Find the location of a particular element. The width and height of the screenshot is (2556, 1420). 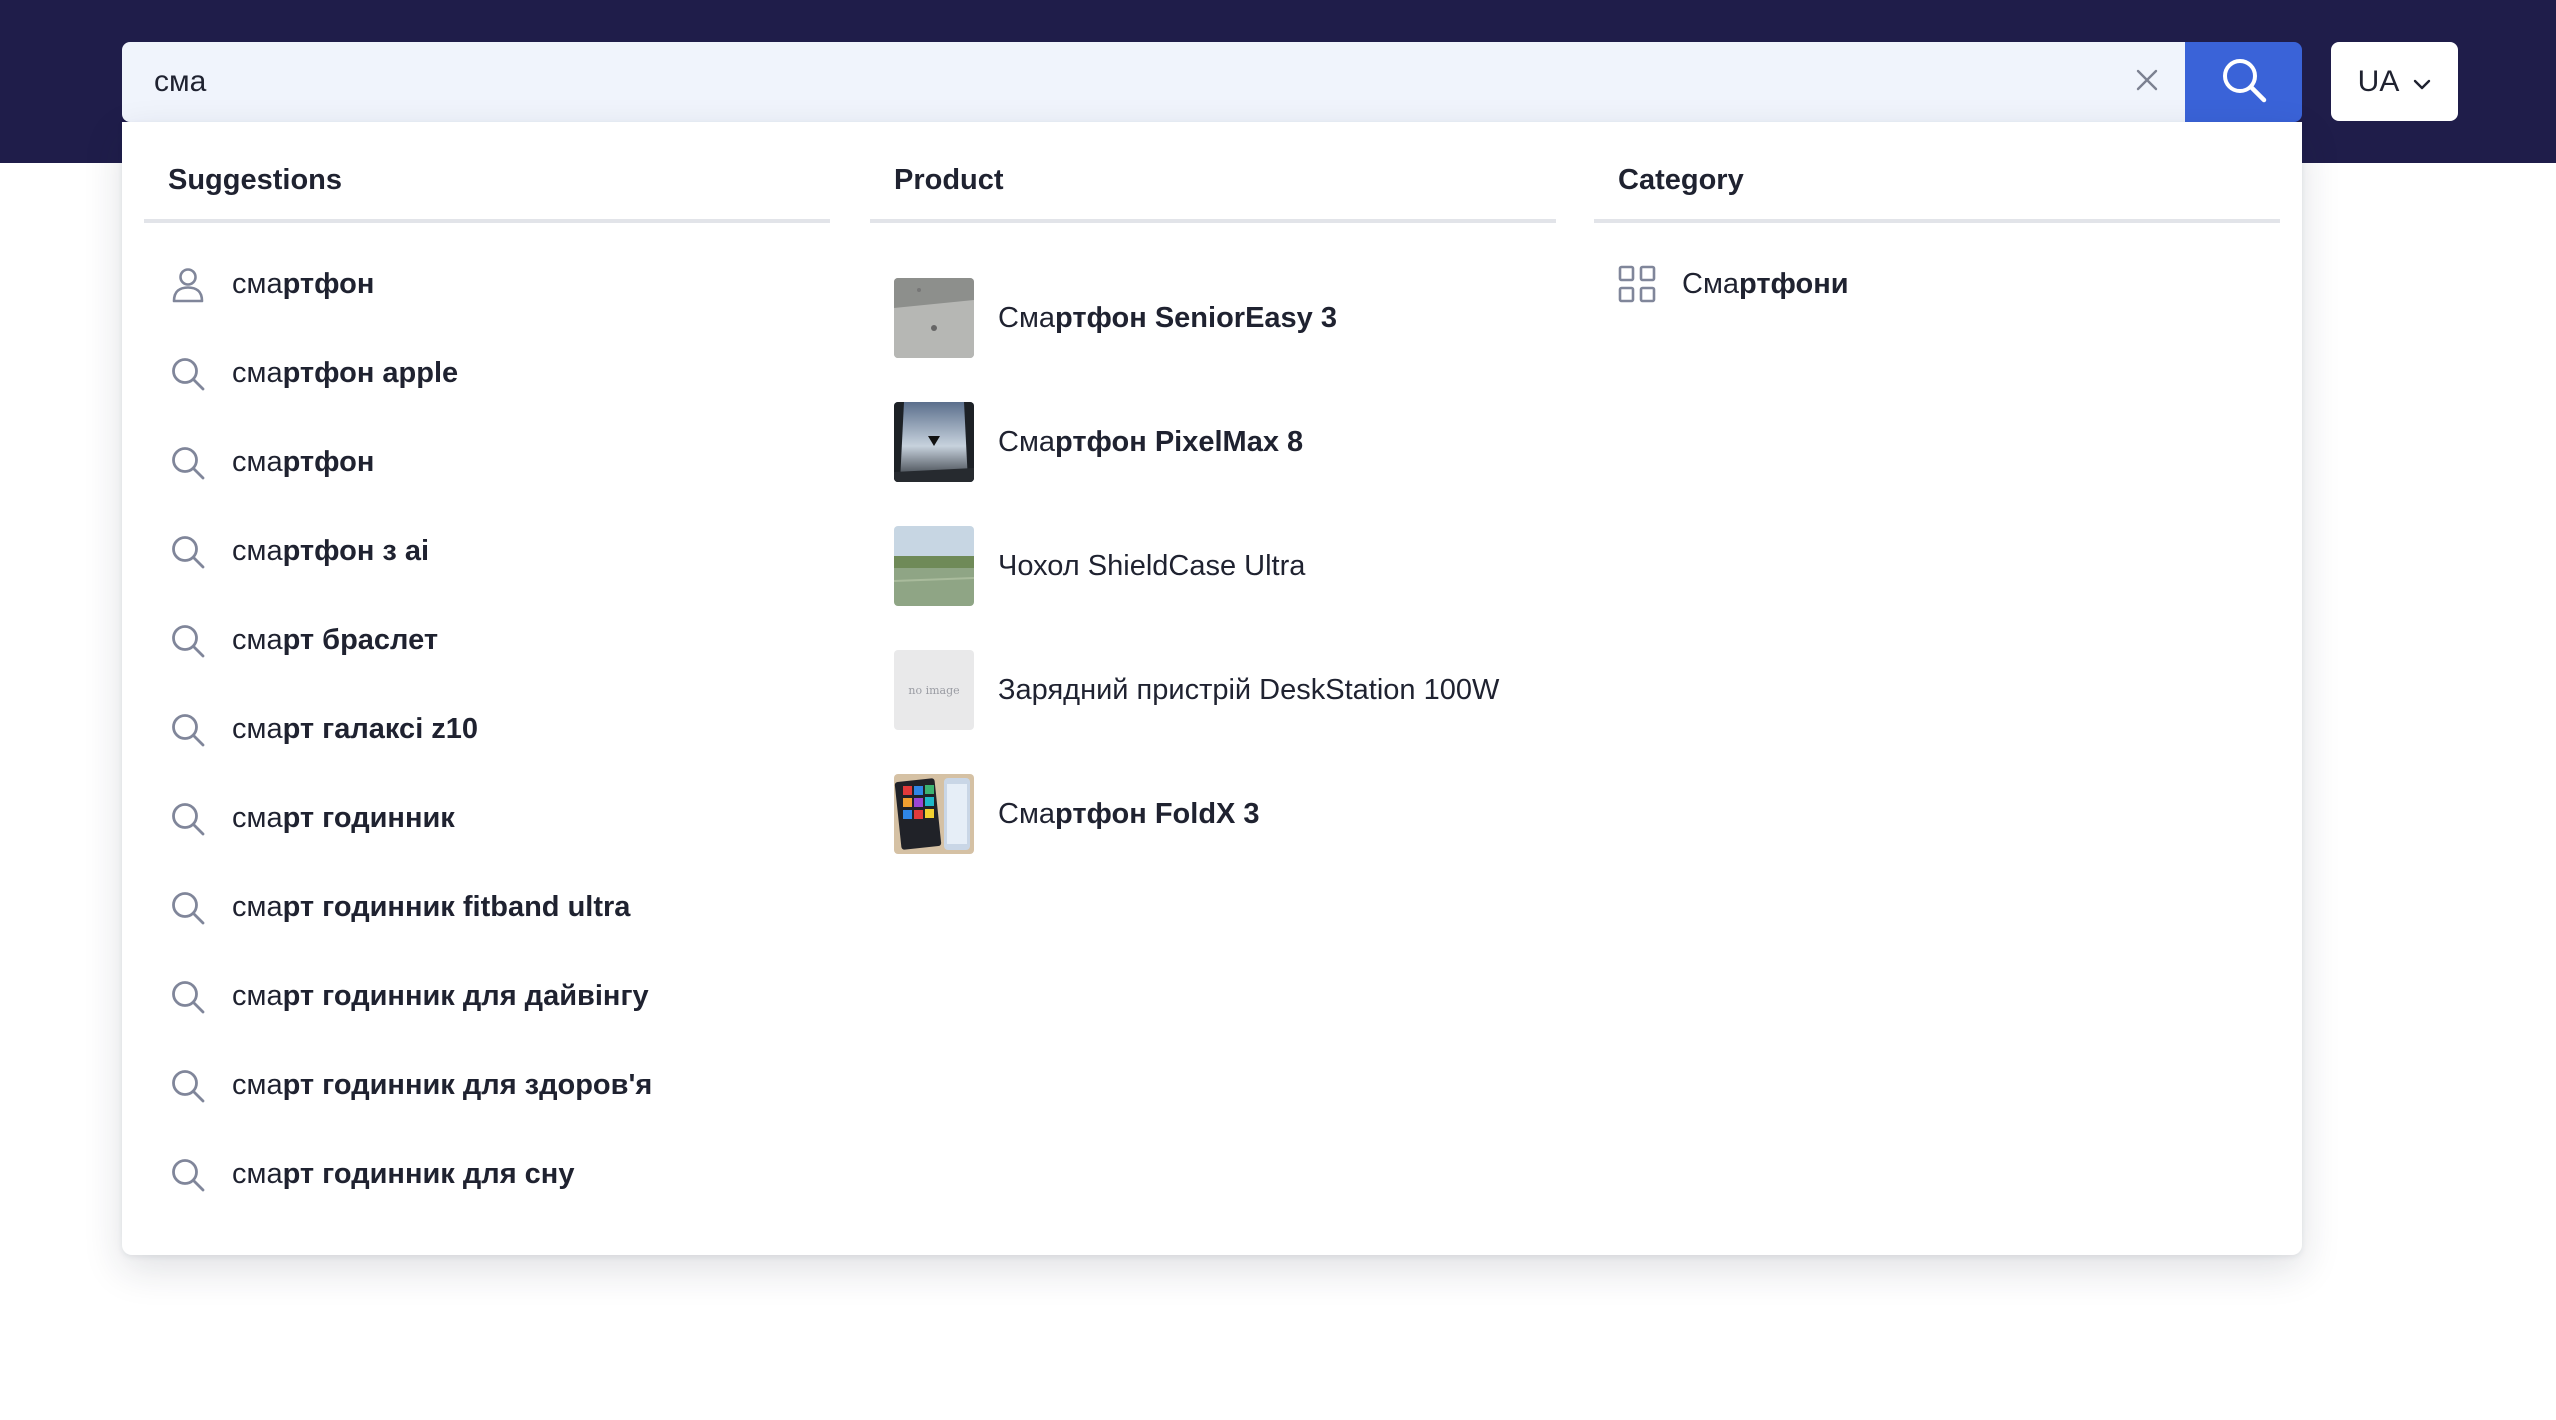

suggestion-text: смарт браслет is located at coordinates (335, 640).